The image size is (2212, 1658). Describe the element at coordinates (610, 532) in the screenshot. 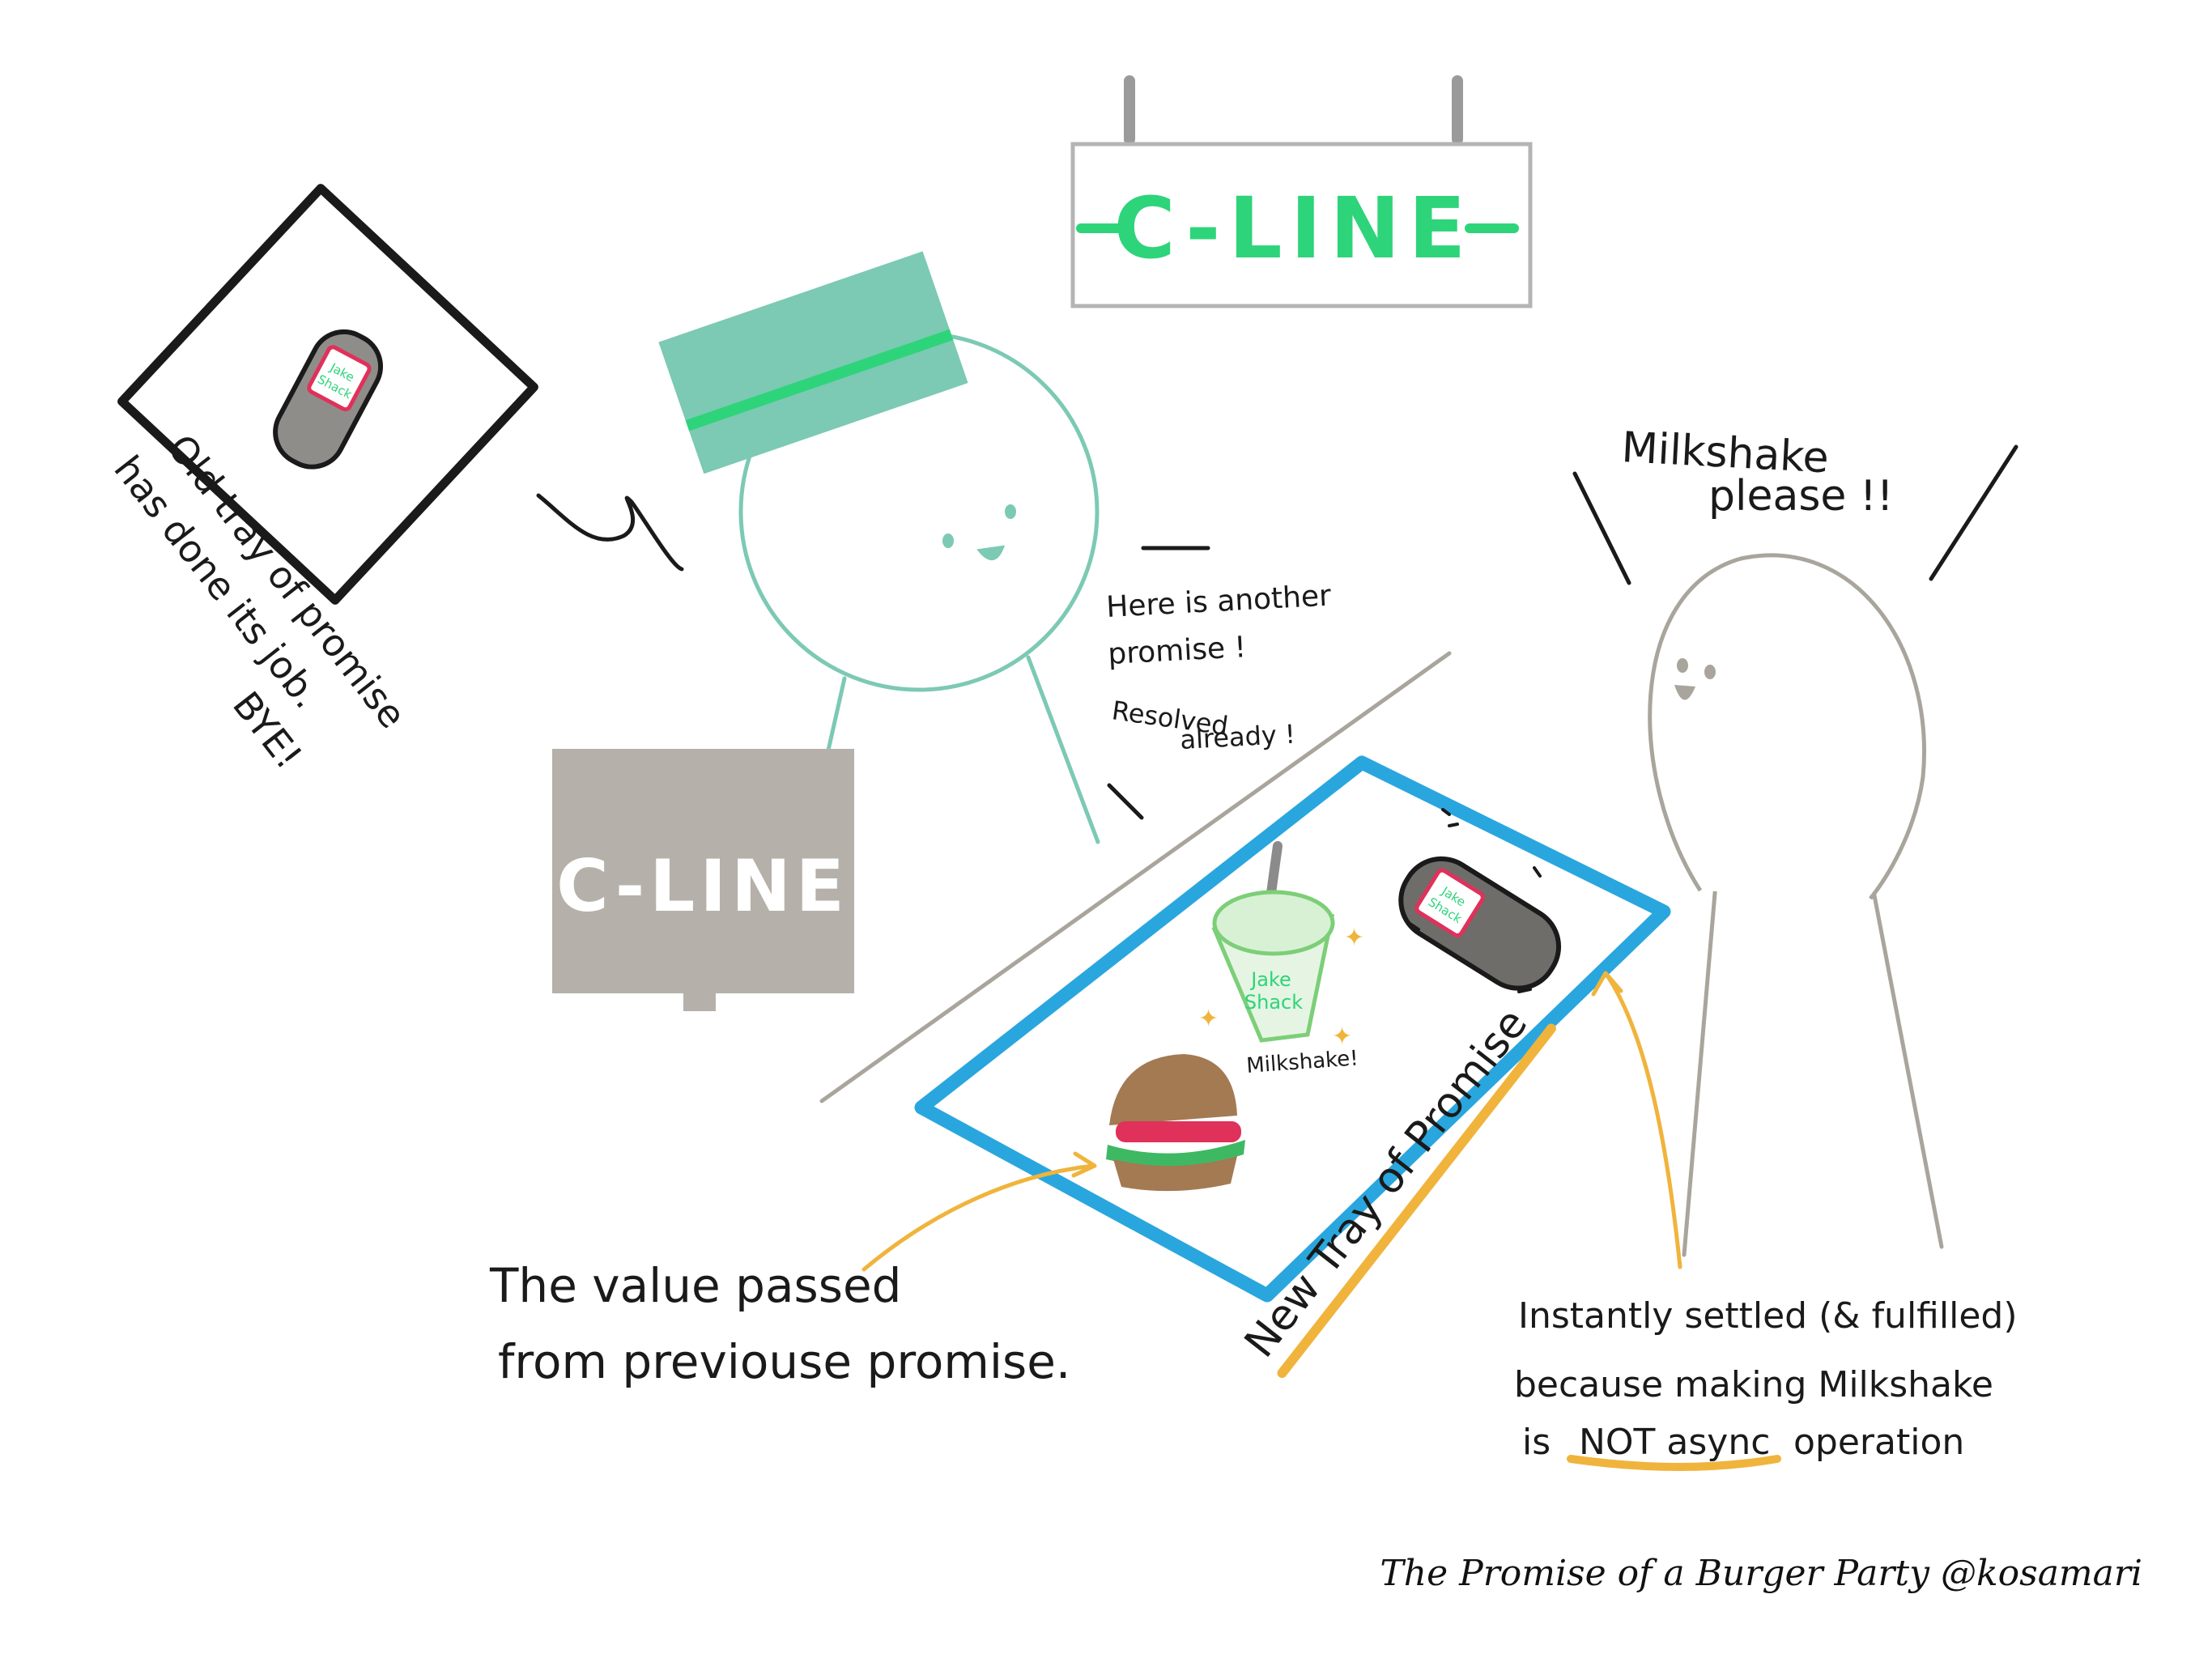

I see `motion-swoosh` at that location.